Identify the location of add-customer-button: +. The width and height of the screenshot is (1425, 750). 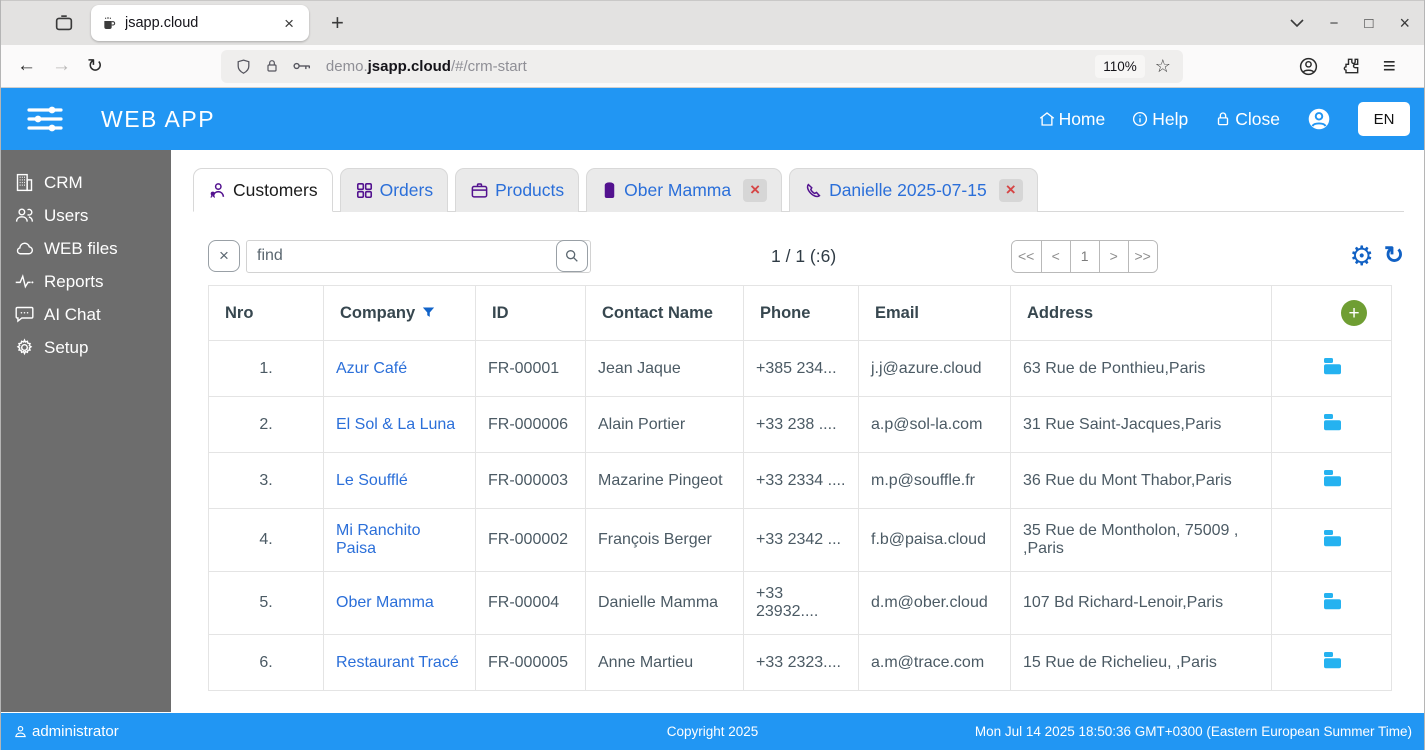
(1354, 313).